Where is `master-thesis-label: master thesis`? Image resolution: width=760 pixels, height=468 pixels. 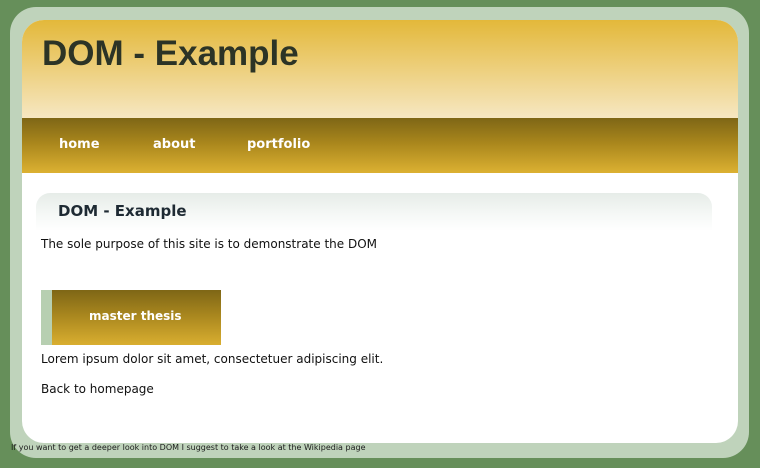 master-thesis-label: master thesis is located at coordinates (135, 316).